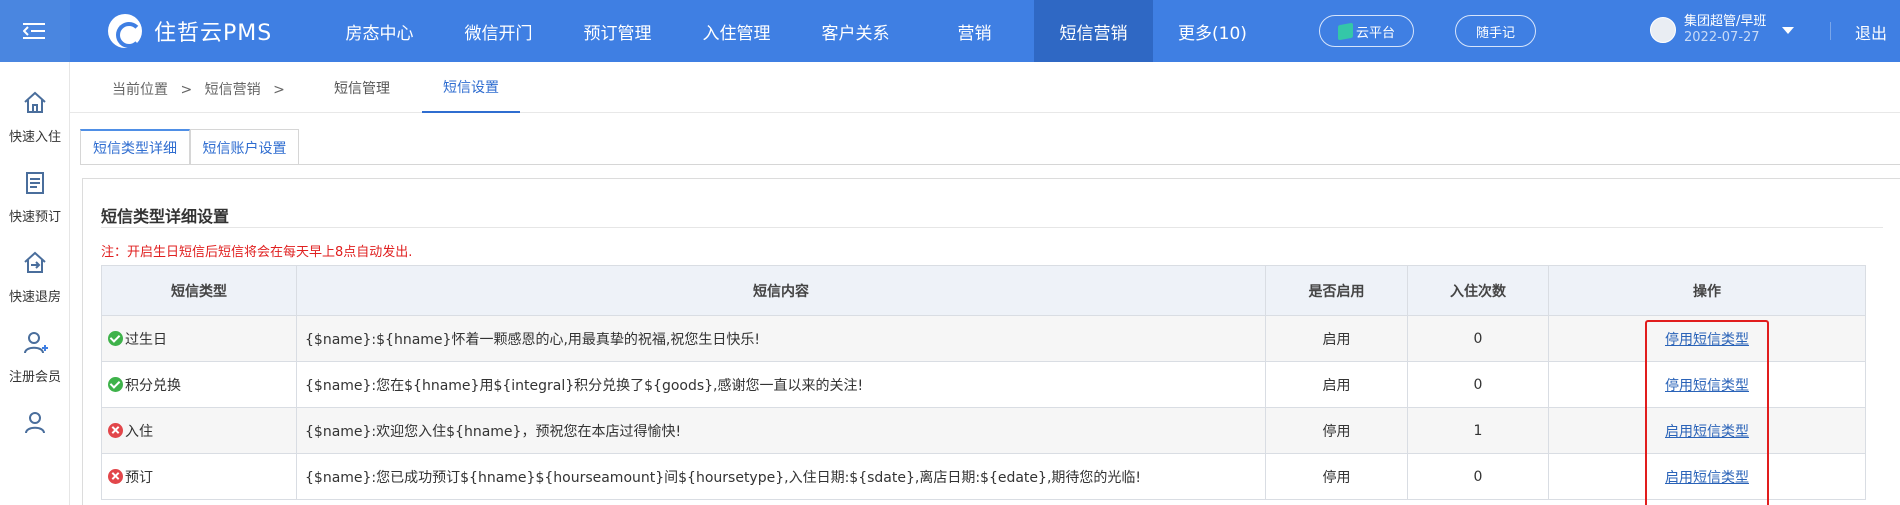  What do you see at coordinates (199, 338) in the screenshot?
I see `sms-type-cell: 过生日` at bounding box center [199, 338].